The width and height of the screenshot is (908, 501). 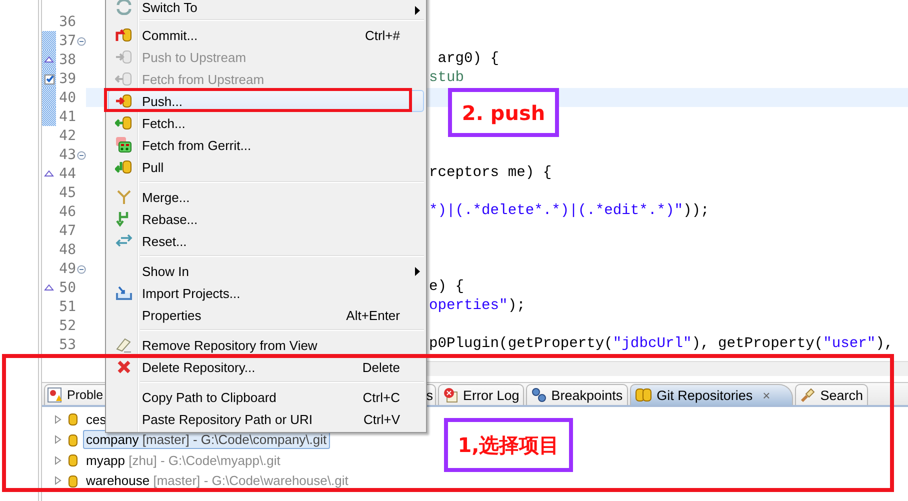 What do you see at coordinates (124, 167) in the screenshot?
I see `pull-icon` at bounding box center [124, 167].